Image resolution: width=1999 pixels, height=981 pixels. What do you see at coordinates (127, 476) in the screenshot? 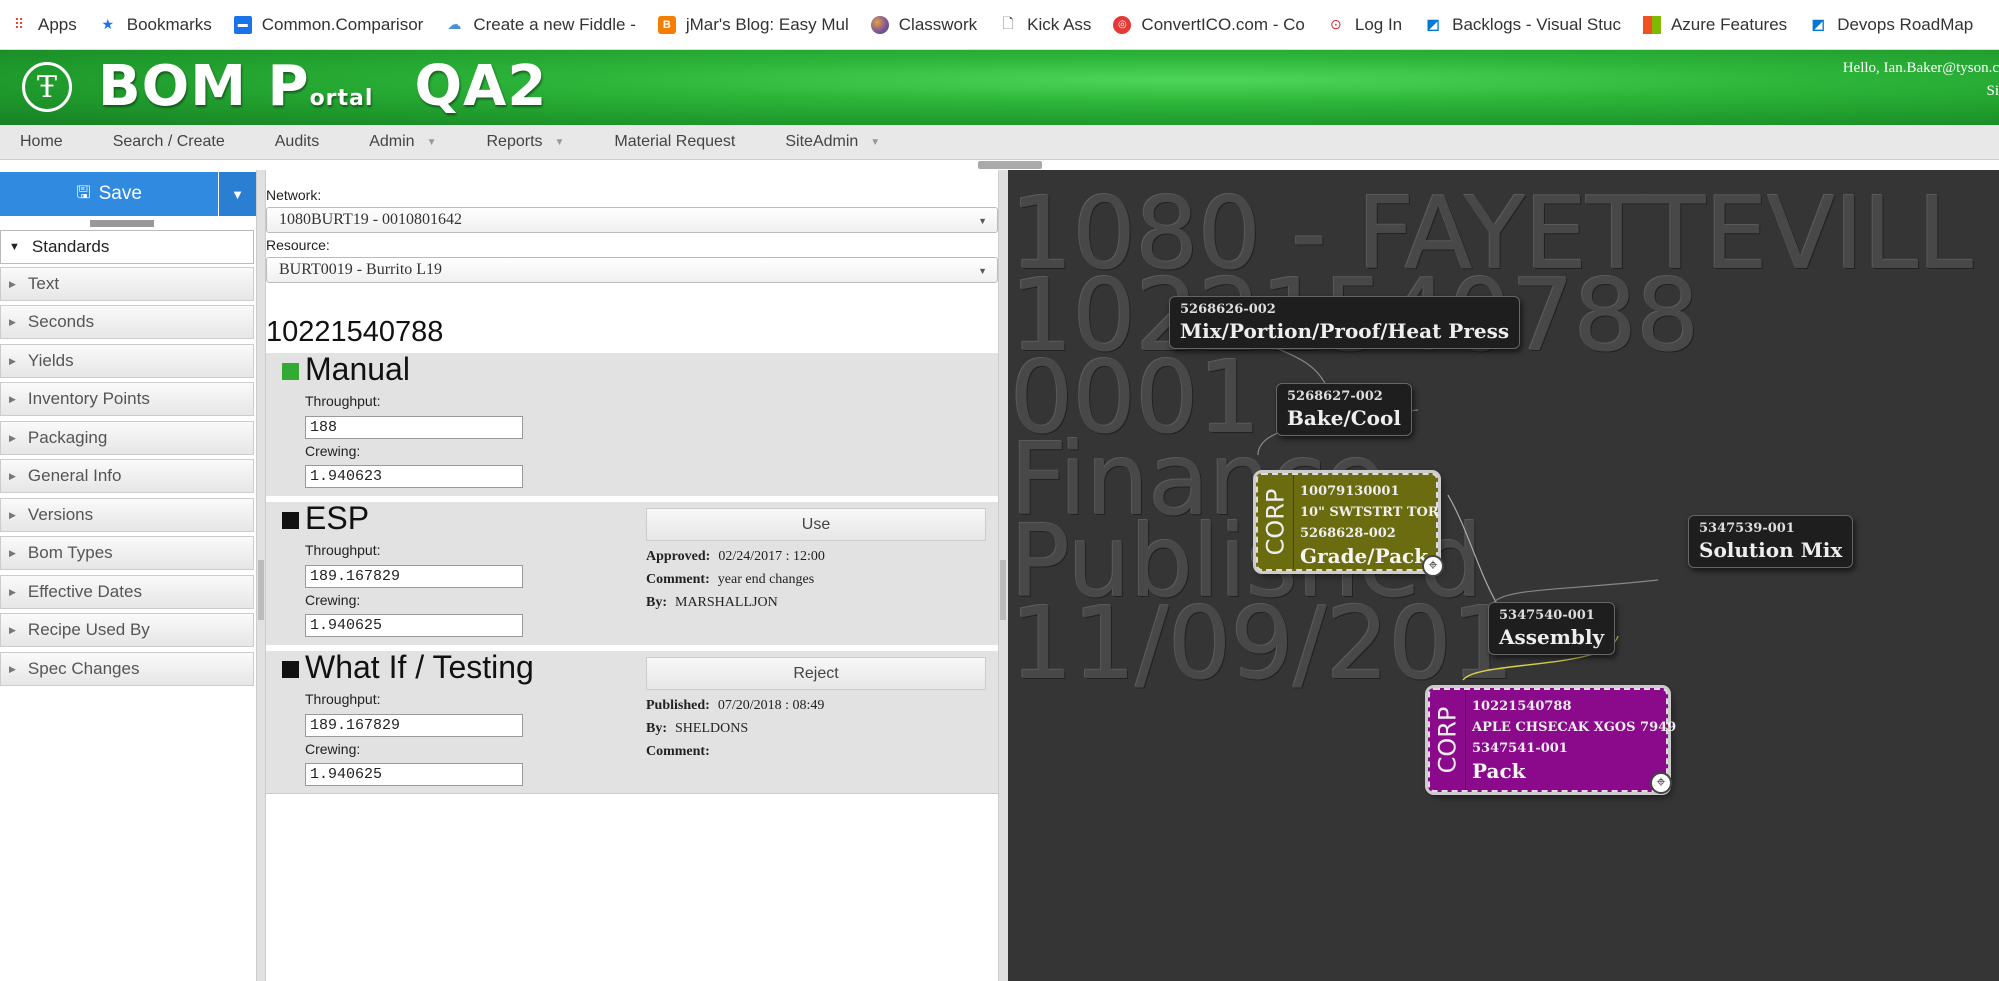
I see `accordion-general-info: ▶ General Info` at bounding box center [127, 476].